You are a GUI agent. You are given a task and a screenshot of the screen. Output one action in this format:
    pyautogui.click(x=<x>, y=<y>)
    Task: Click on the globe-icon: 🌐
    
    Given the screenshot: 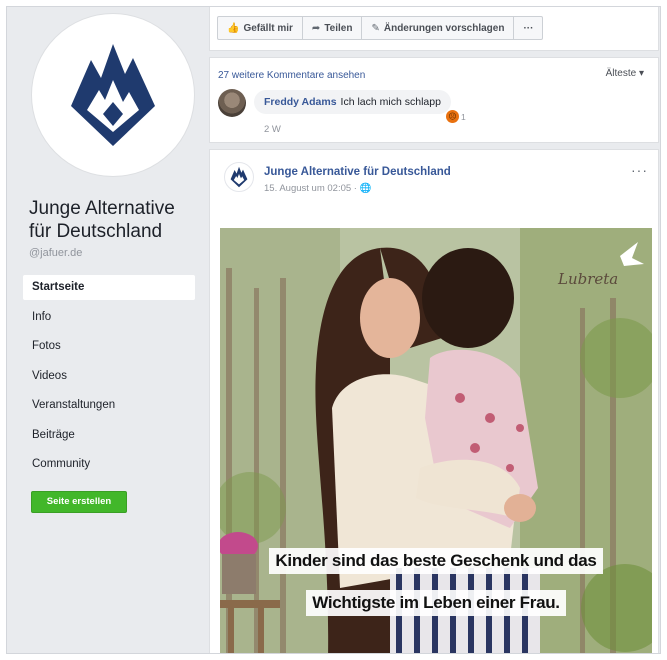 What is the action you would take?
    pyautogui.click(x=365, y=188)
    